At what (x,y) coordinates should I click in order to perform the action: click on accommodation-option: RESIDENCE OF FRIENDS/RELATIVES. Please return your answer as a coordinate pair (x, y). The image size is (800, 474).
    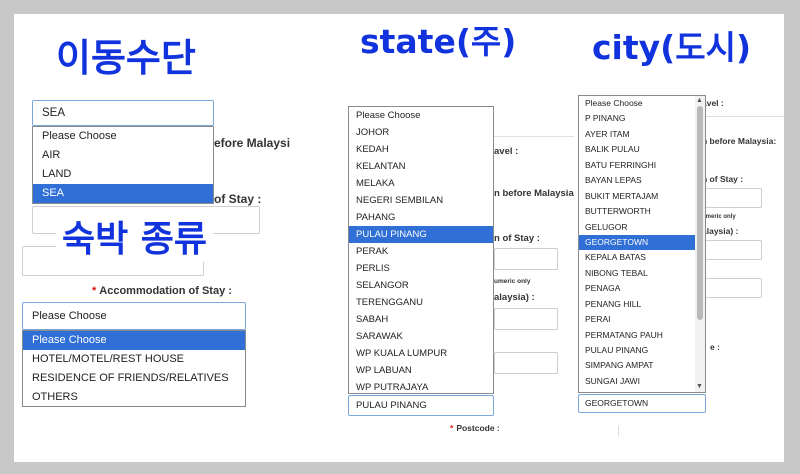
    Looking at the image, I should click on (134, 378).